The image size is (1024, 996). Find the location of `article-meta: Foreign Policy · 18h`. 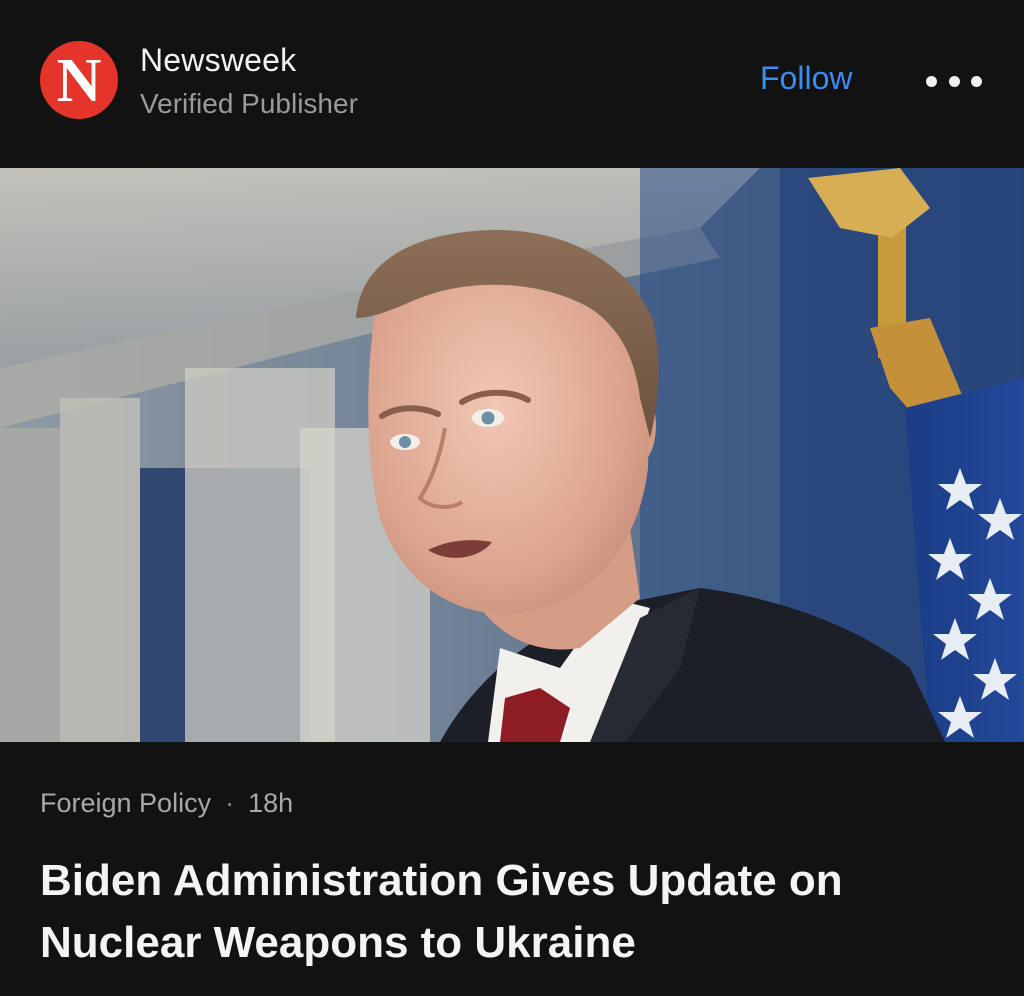

article-meta: Foreign Policy · 18h is located at coordinates (166, 803).